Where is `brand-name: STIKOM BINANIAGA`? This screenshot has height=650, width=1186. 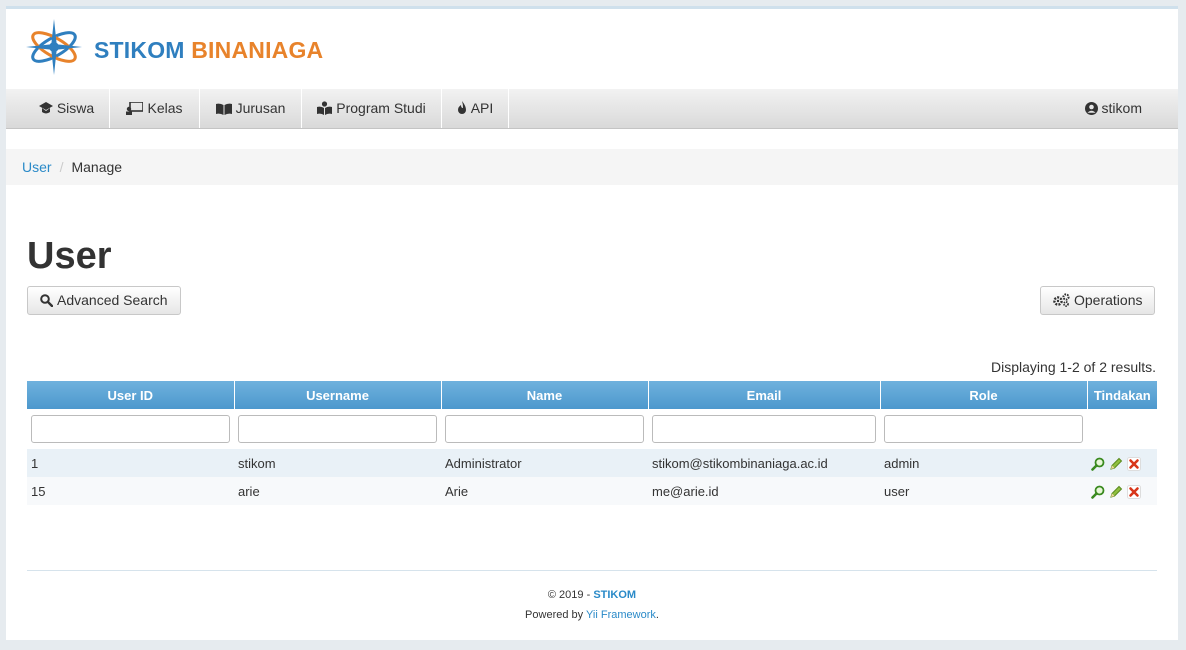 brand-name: STIKOM BINANIAGA is located at coordinates (208, 50).